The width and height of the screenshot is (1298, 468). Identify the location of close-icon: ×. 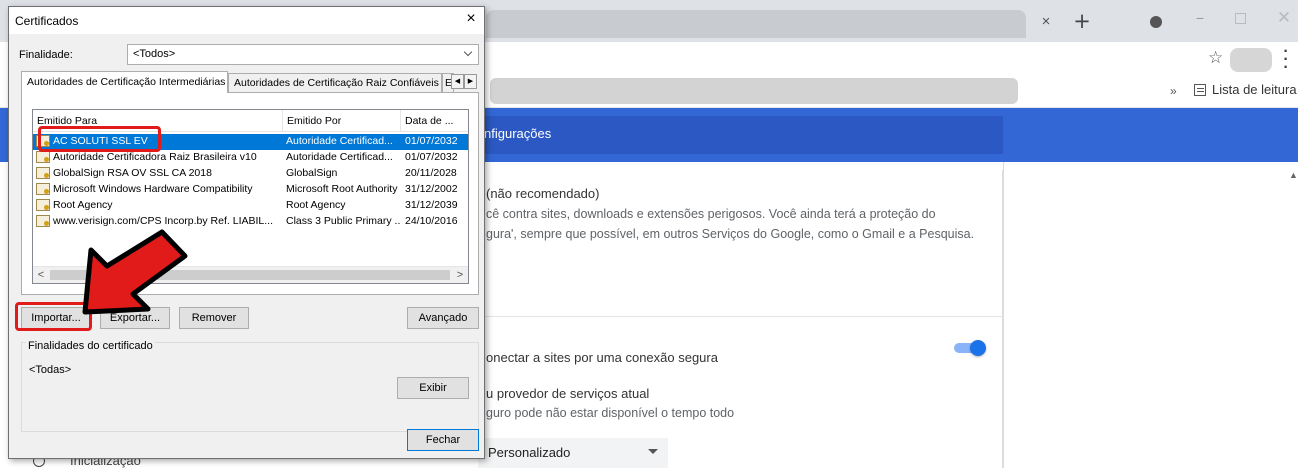
(471, 19).